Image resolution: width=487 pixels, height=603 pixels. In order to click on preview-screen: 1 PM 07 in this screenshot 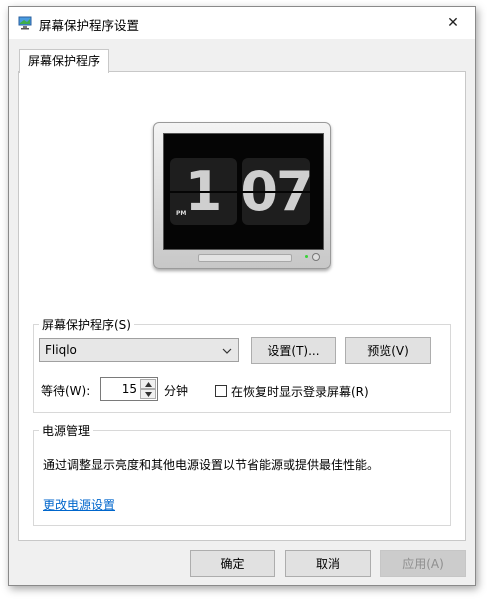, I will do `click(243, 191)`.